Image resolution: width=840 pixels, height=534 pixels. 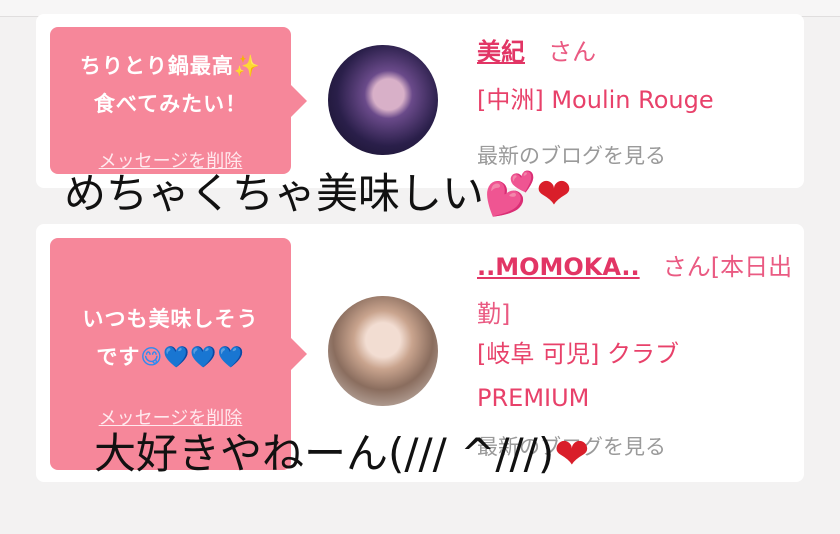 What do you see at coordinates (536, 49) in the screenshot?
I see `cast-name-row: 美紀 さん` at bounding box center [536, 49].